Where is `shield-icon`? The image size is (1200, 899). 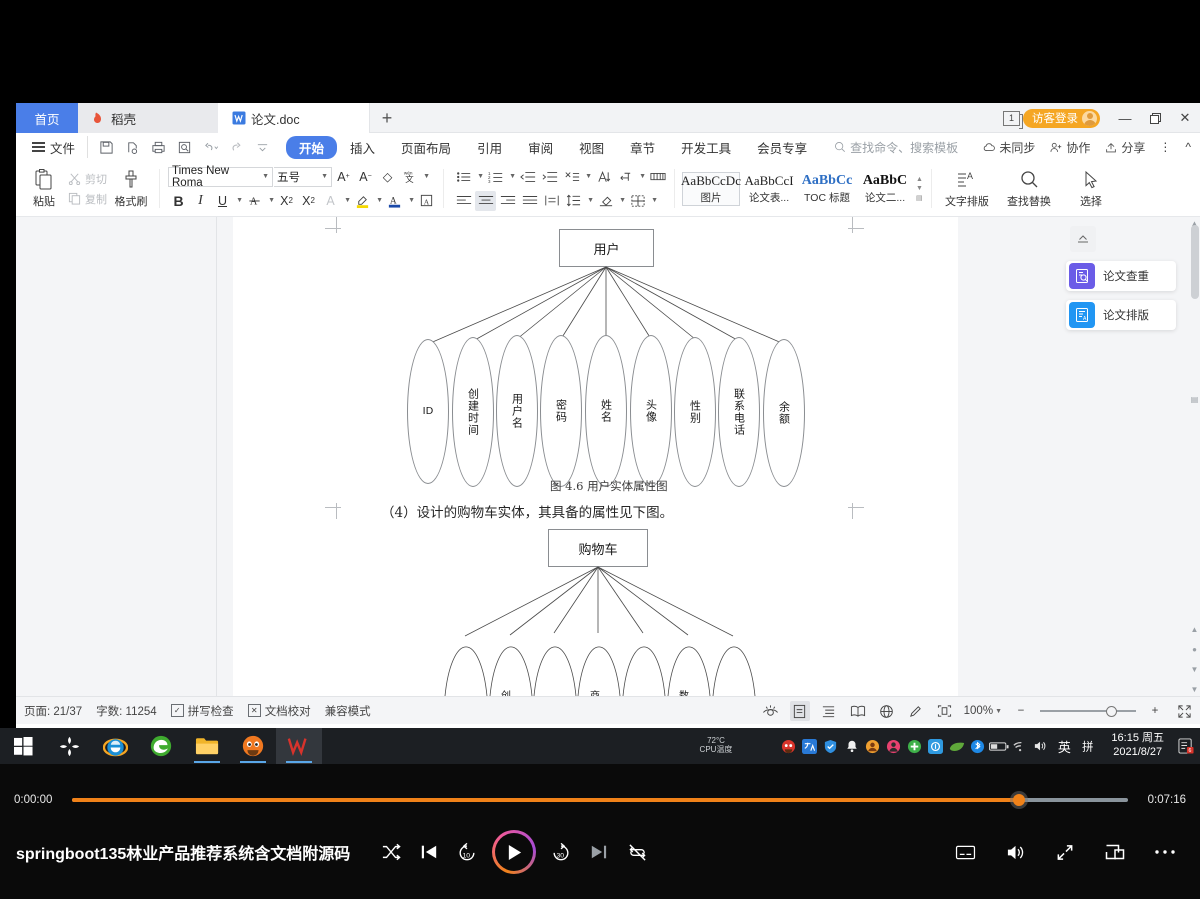 shield-icon is located at coordinates (830, 746).